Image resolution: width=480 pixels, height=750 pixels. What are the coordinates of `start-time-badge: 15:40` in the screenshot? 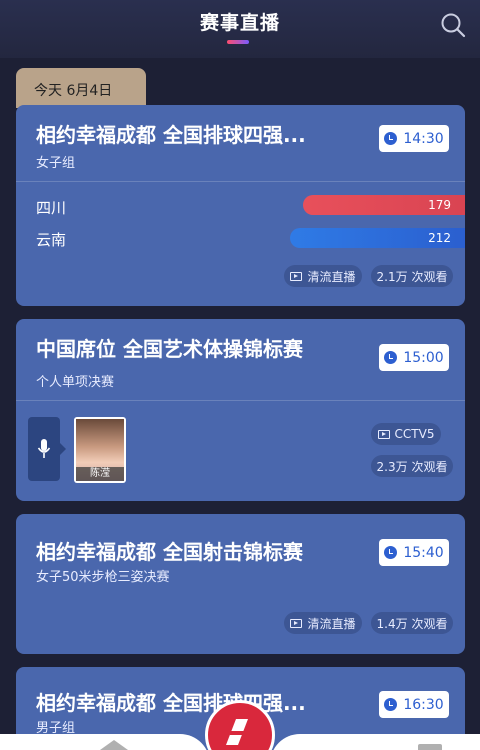 It's located at (414, 552).